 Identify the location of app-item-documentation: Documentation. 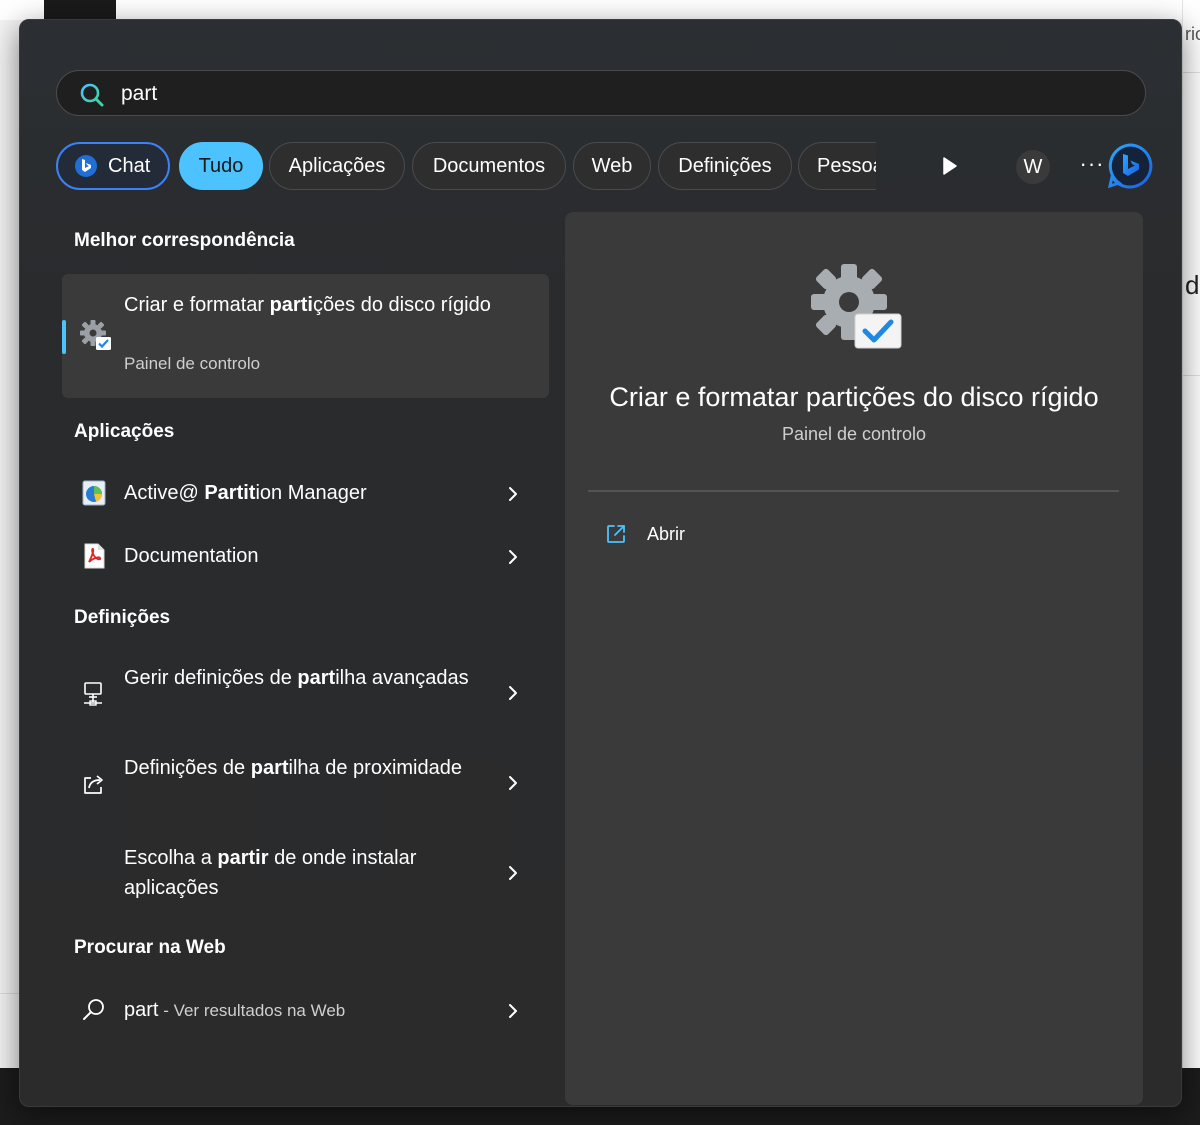
(305, 556).